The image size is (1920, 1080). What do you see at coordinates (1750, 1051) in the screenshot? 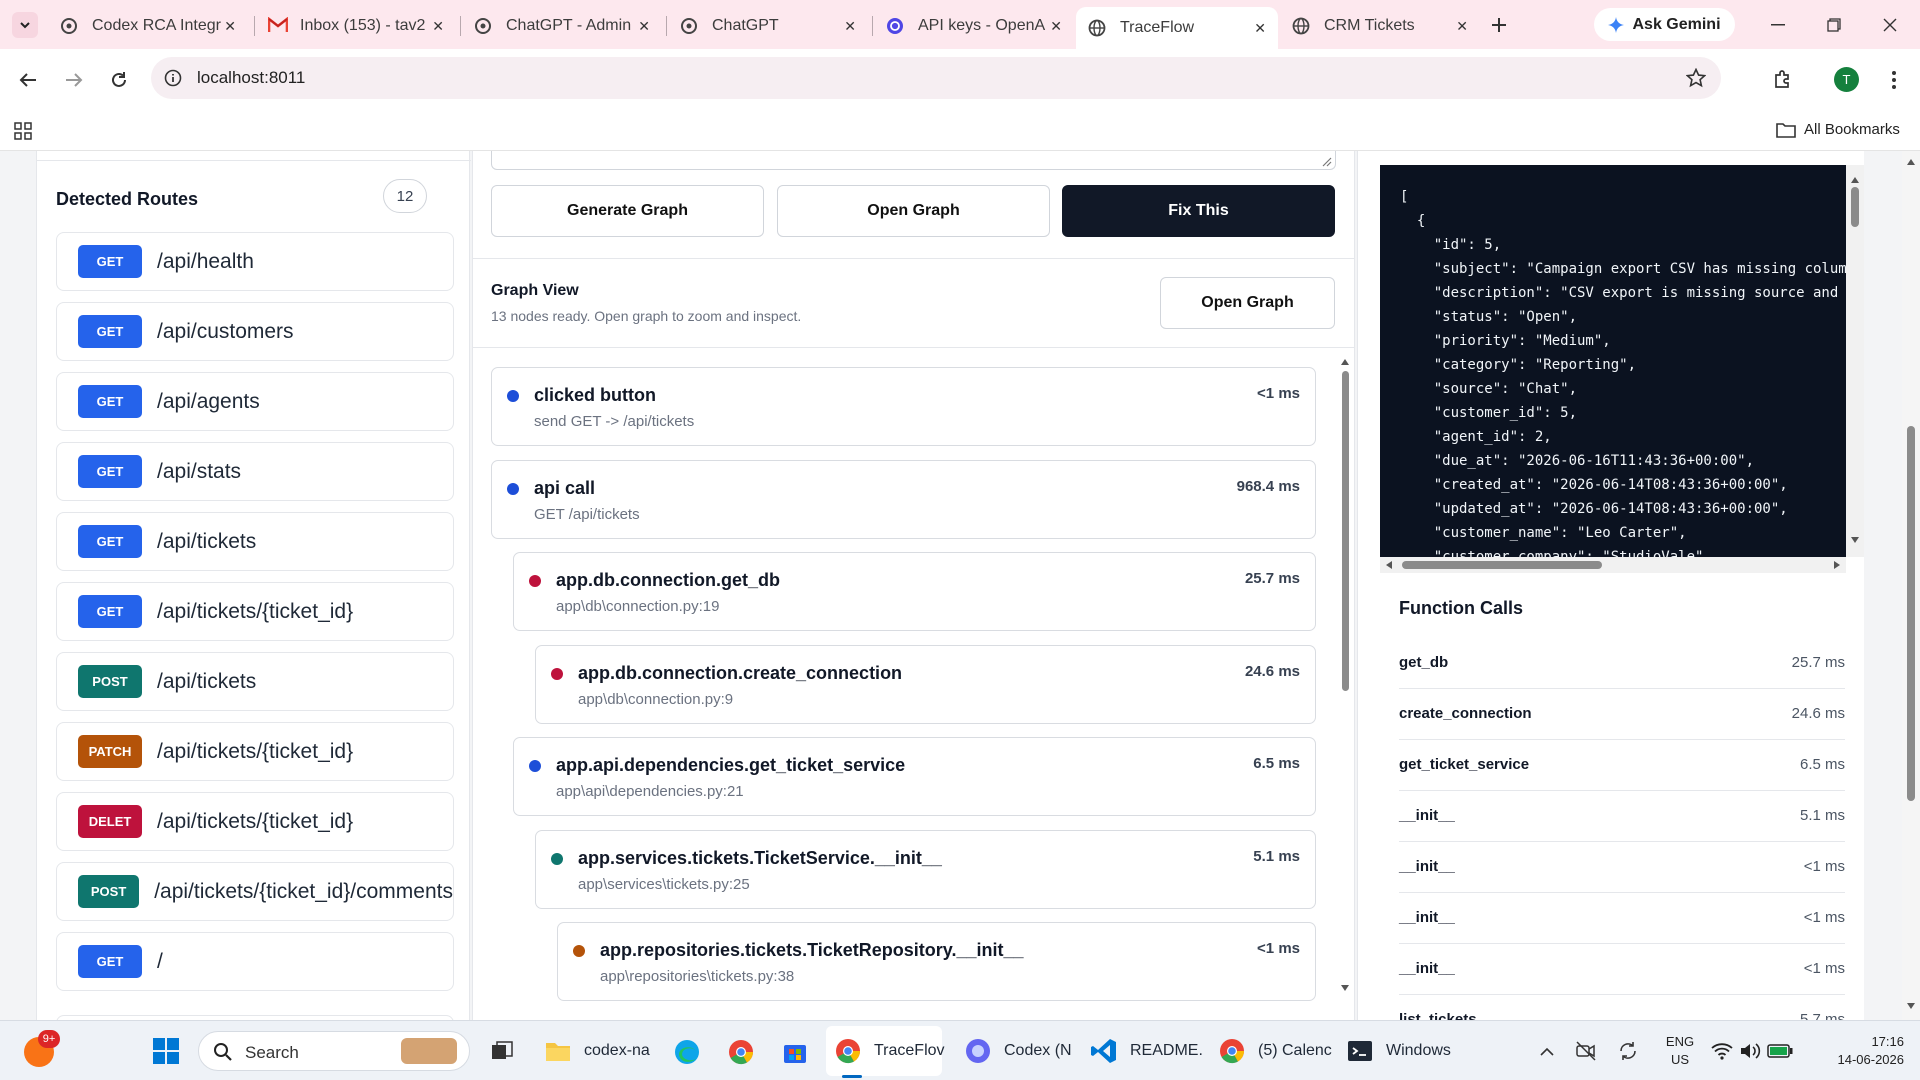
I see `volume-icon` at bounding box center [1750, 1051].